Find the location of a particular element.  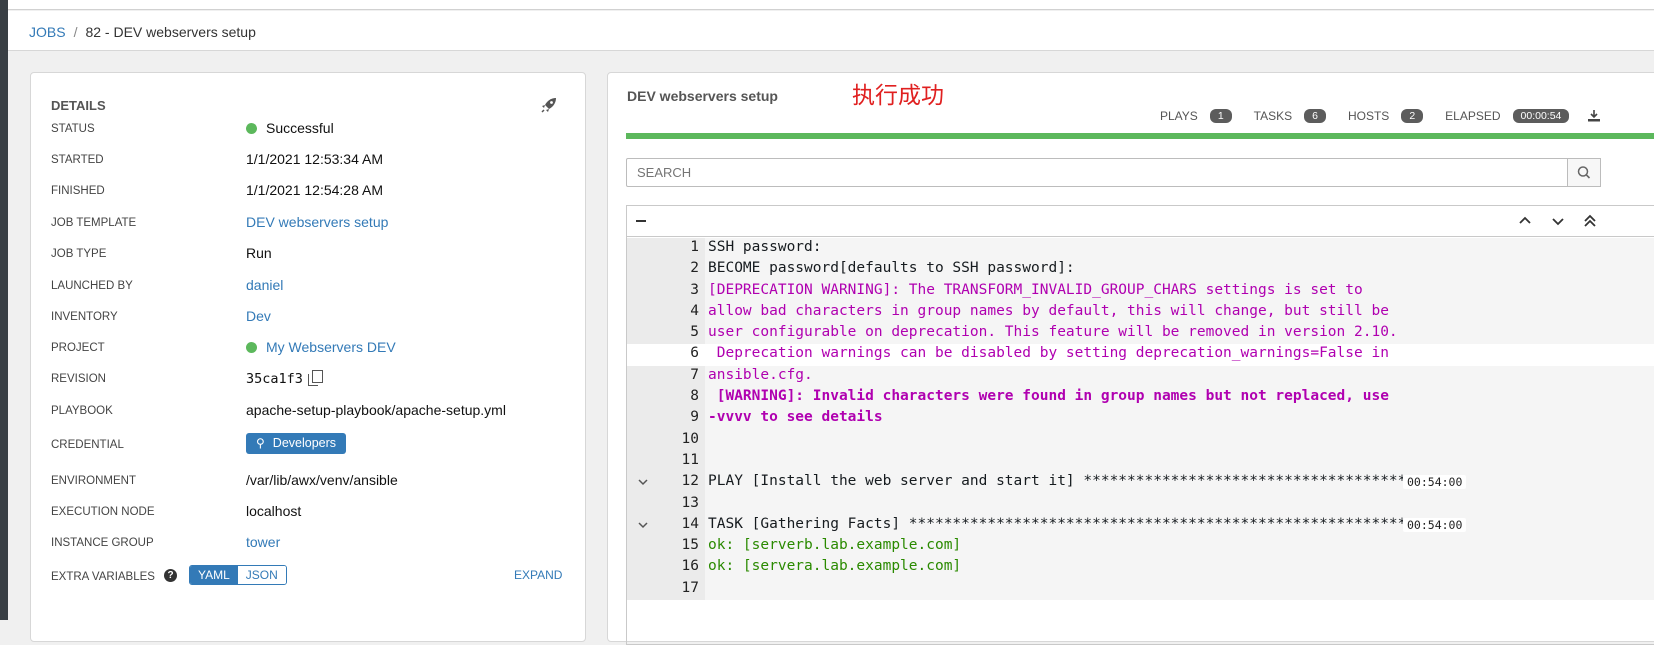

job-type-value: Run is located at coordinates (259, 253).